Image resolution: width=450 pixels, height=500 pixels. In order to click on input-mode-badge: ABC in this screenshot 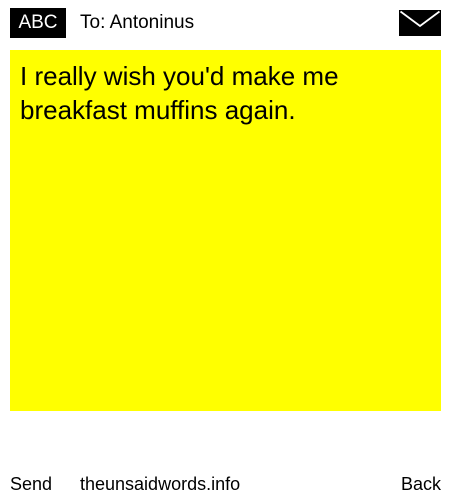, I will do `click(38, 23)`.